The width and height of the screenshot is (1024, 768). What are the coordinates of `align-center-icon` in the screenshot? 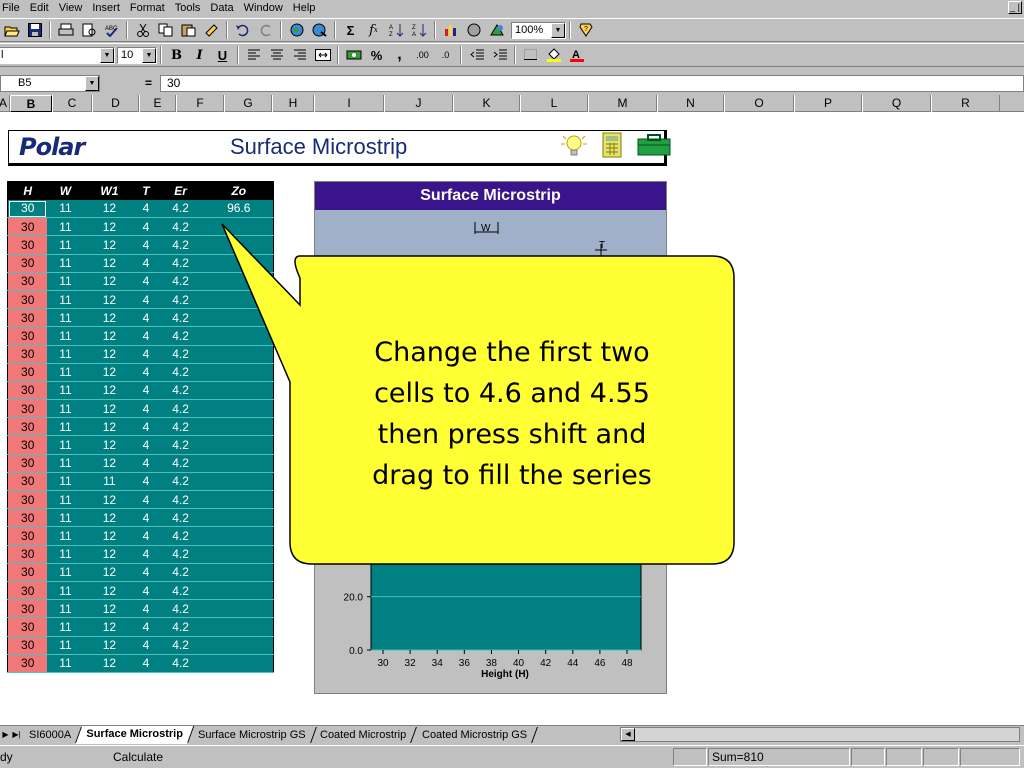 It's located at (276, 55).